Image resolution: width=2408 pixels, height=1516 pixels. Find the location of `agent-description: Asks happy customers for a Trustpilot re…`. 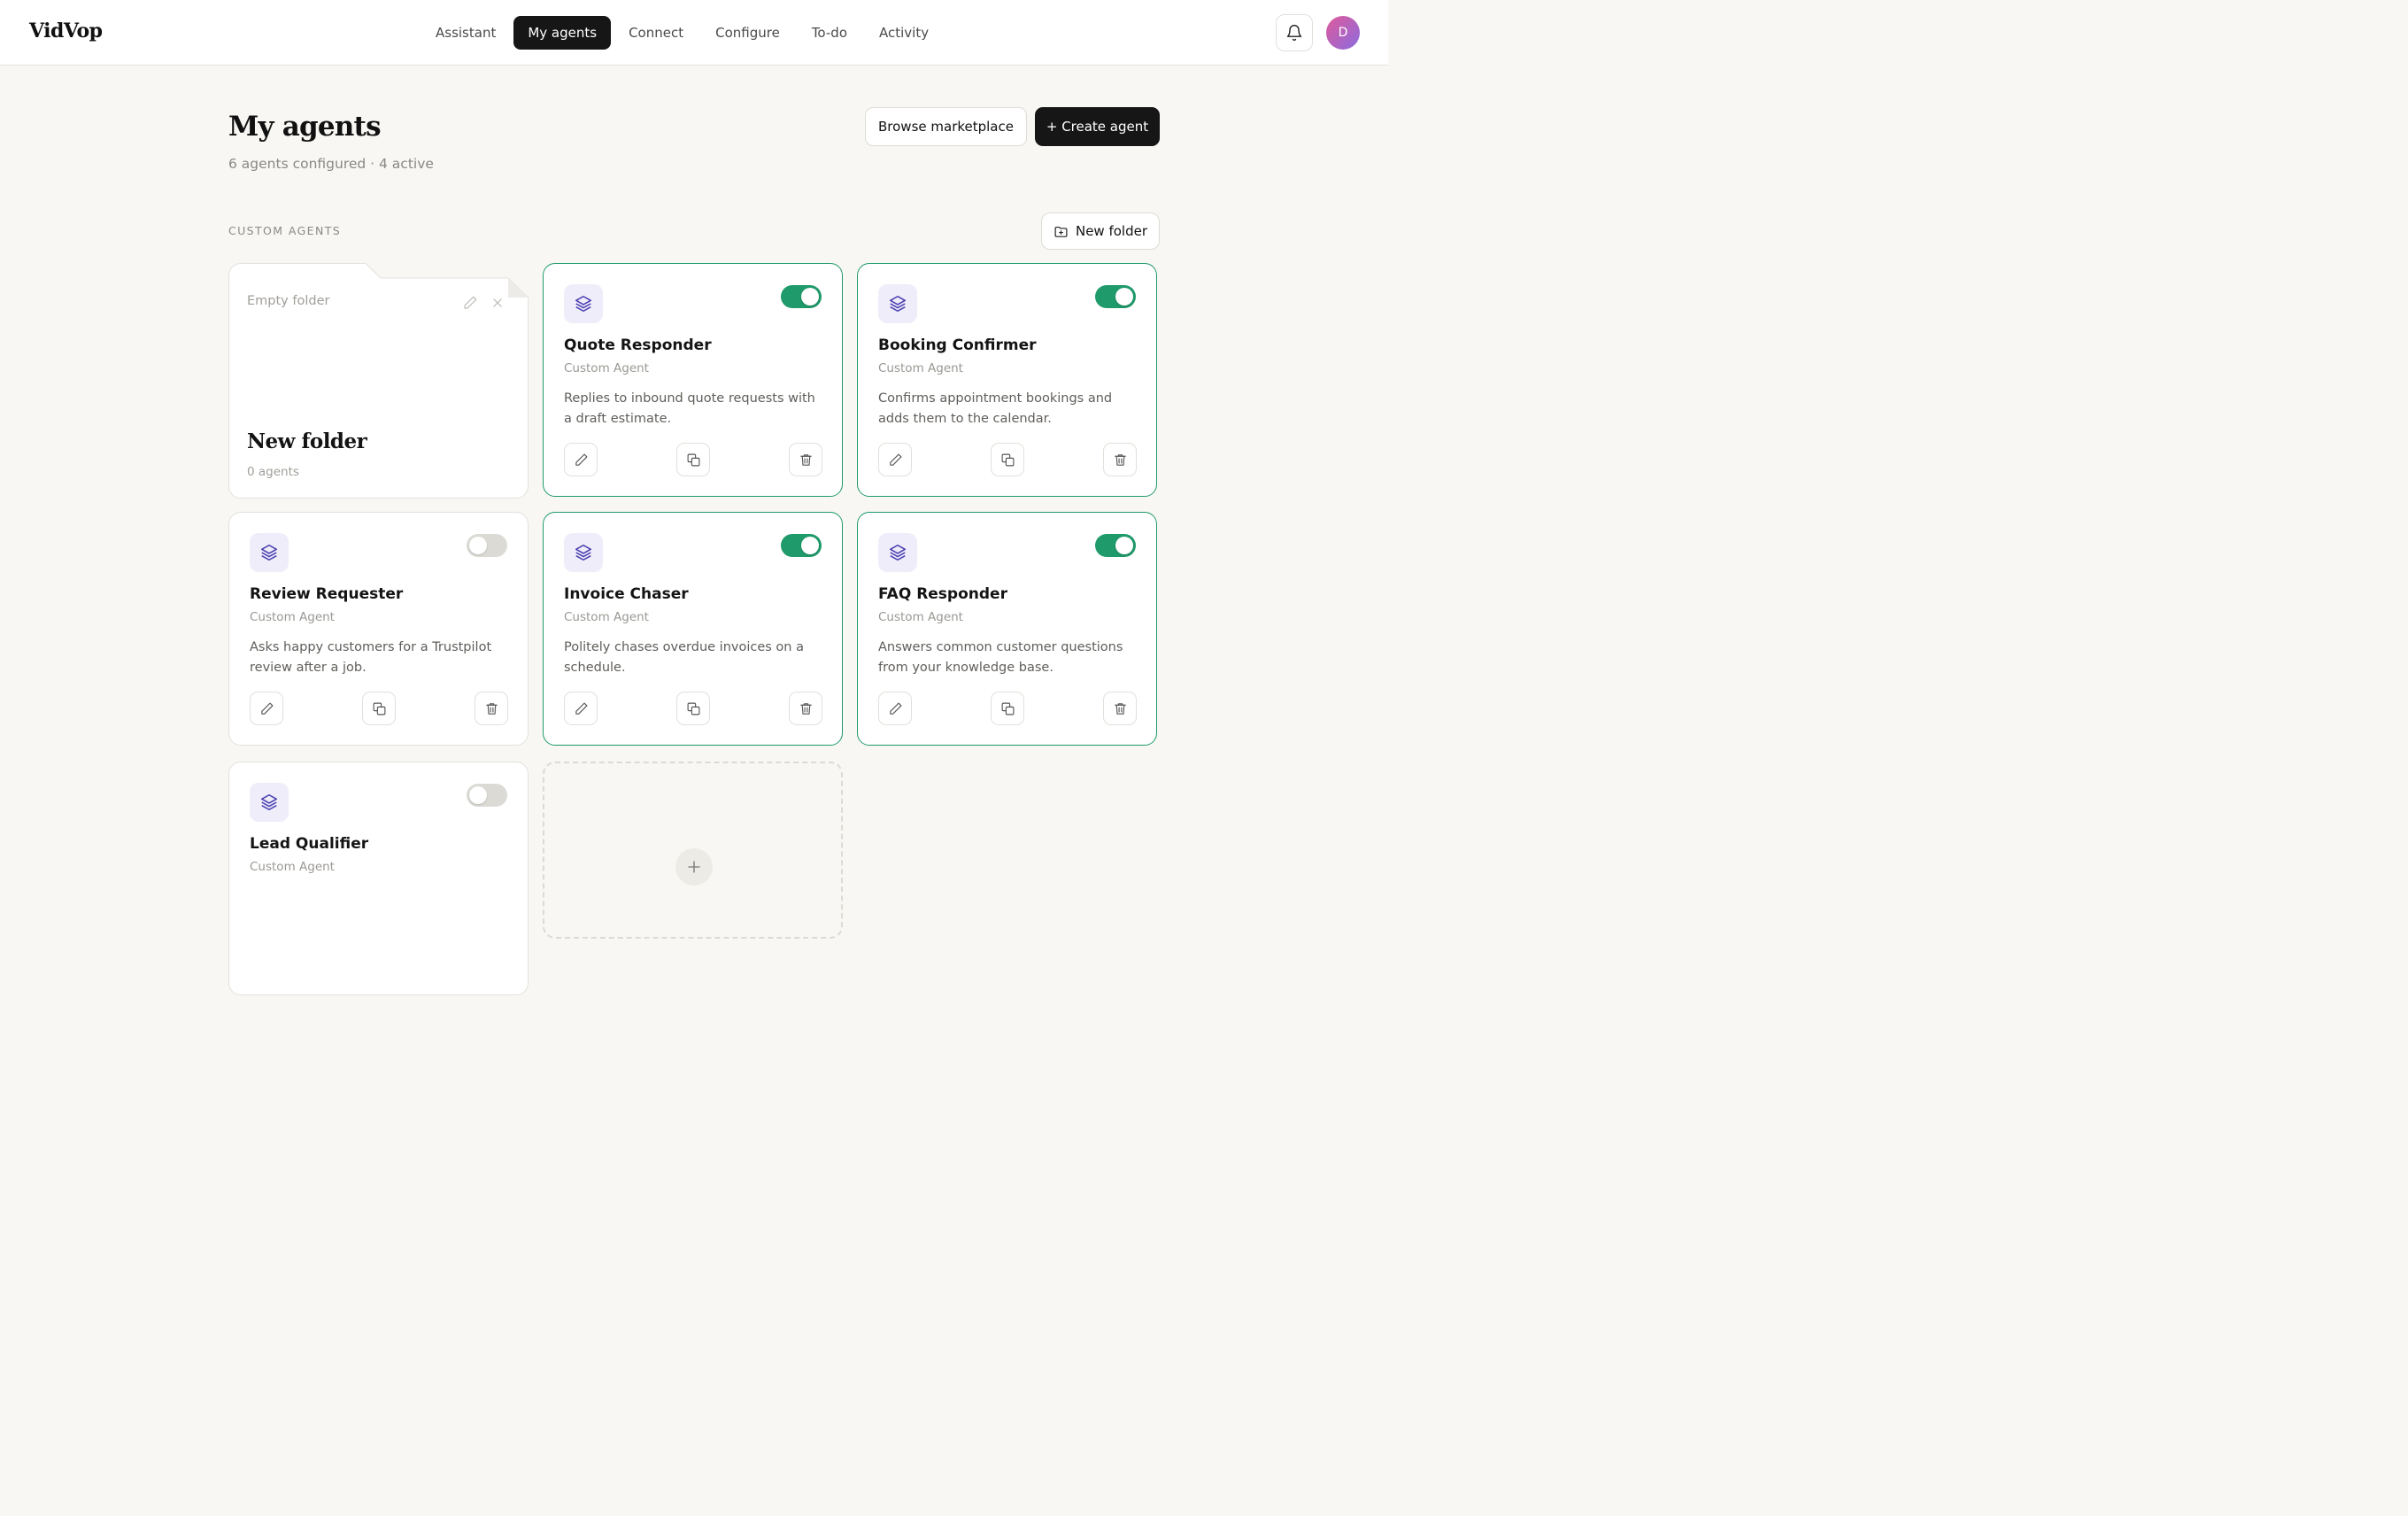

agent-description: Asks happy customers for a Trustpilot re… is located at coordinates (371, 657).